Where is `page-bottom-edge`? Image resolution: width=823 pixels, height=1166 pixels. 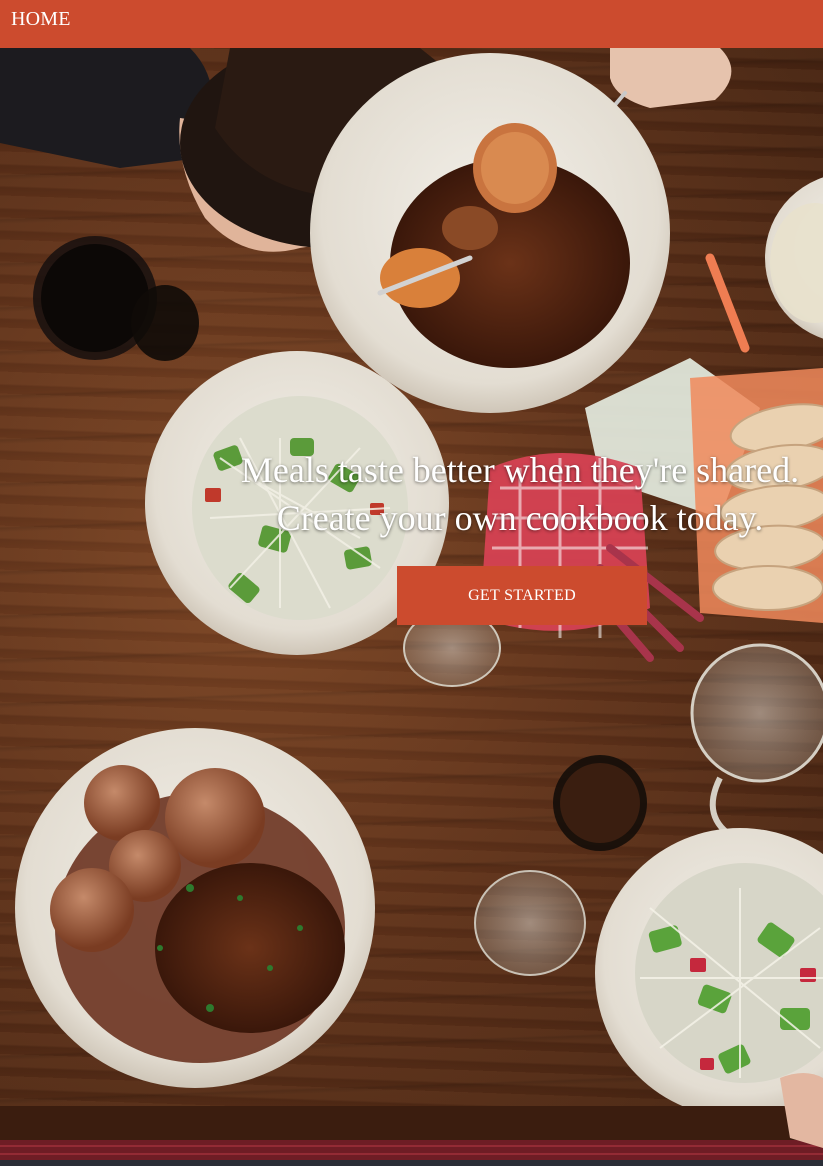
page-bottom-edge is located at coordinates (411, 1163).